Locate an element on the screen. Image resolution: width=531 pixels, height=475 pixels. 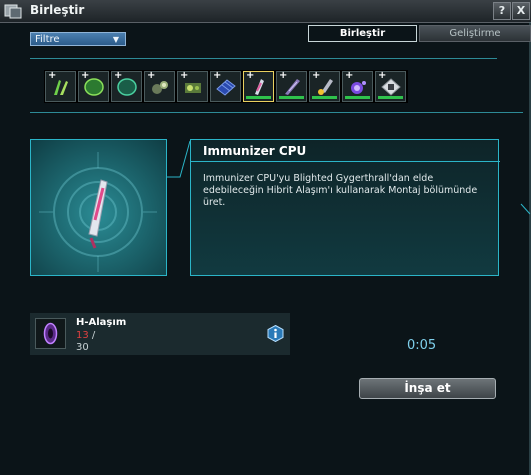
shield-icon is located at coordinates (94, 87).